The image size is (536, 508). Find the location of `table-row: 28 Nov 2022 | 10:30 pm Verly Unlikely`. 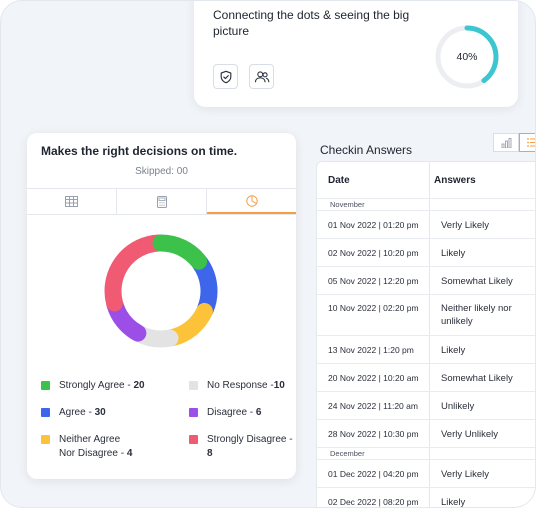

table-row: 28 Nov 2022 | 10:30 pm Verly Unlikely is located at coordinates (426, 433).